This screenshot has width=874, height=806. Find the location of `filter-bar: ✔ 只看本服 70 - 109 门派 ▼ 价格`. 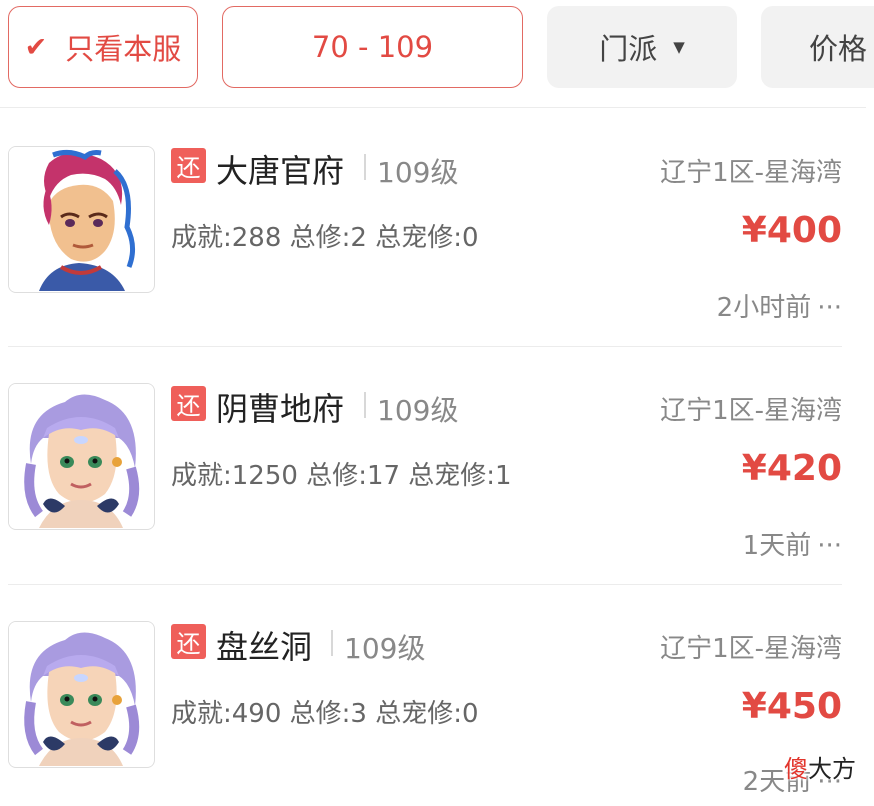

filter-bar: ✔ 只看本服 70 - 109 门派 ▼ 价格 is located at coordinates (437, 54).